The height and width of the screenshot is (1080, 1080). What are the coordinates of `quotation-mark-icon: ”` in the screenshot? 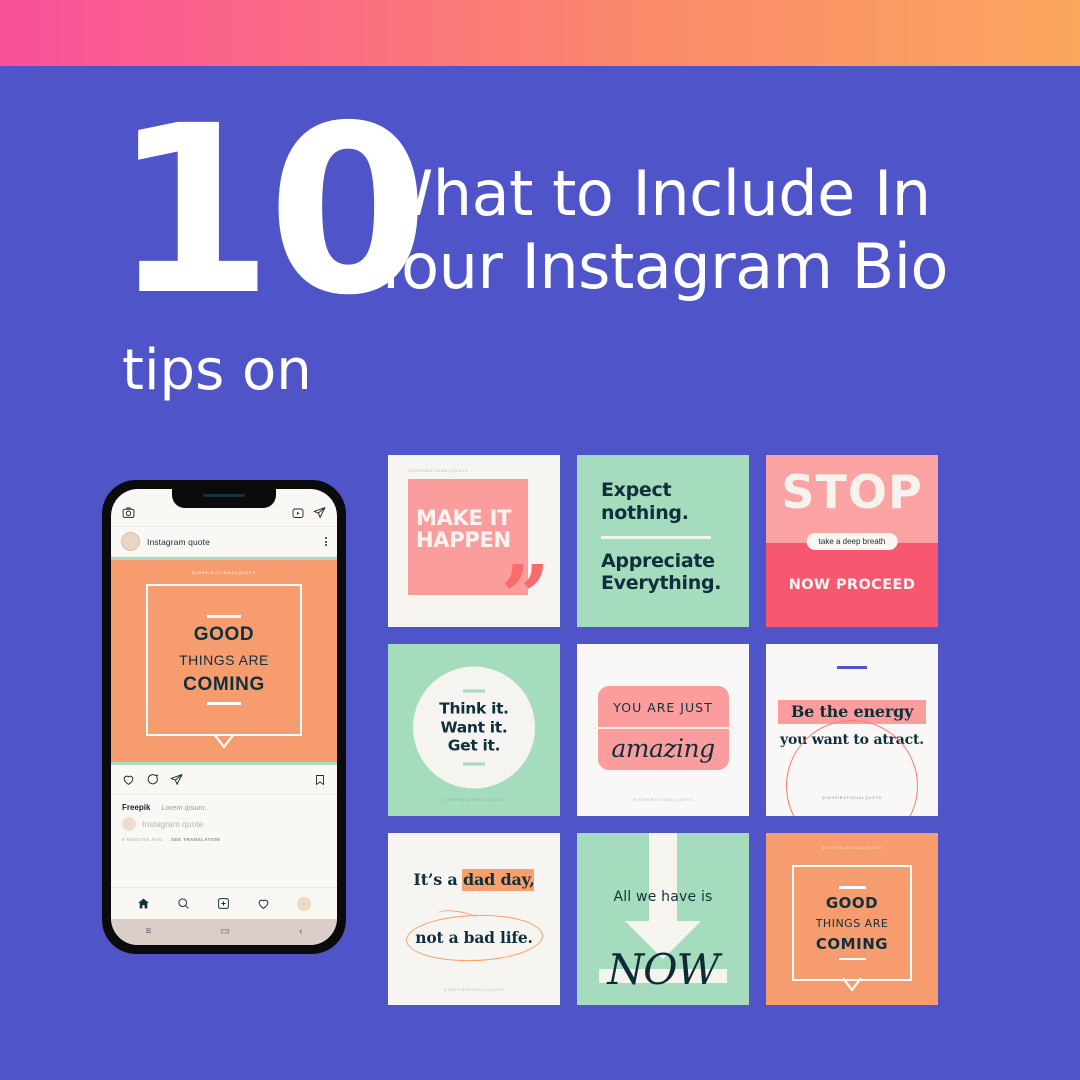 It's located at (525, 586).